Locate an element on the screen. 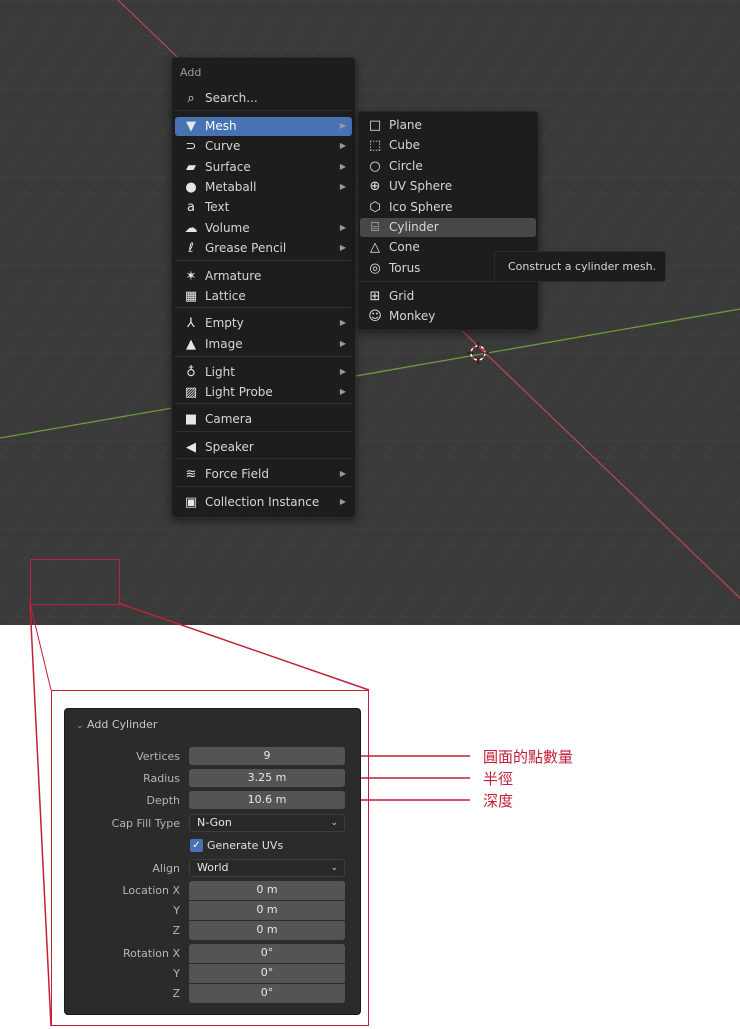 The height and width of the screenshot is (1029, 740). mesh-item-plane: □ Plane is located at coordinates (448, 125).